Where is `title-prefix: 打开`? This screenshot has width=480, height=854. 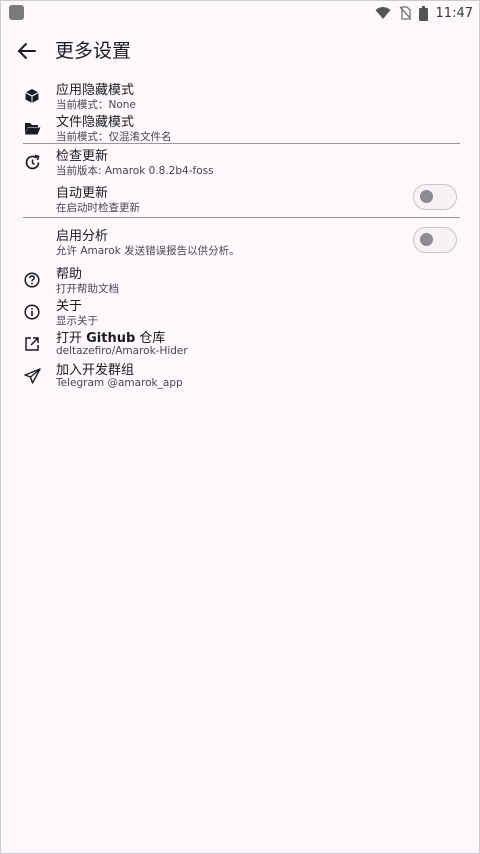 title-prefix: 打开 is located at coordinates (71, 338).